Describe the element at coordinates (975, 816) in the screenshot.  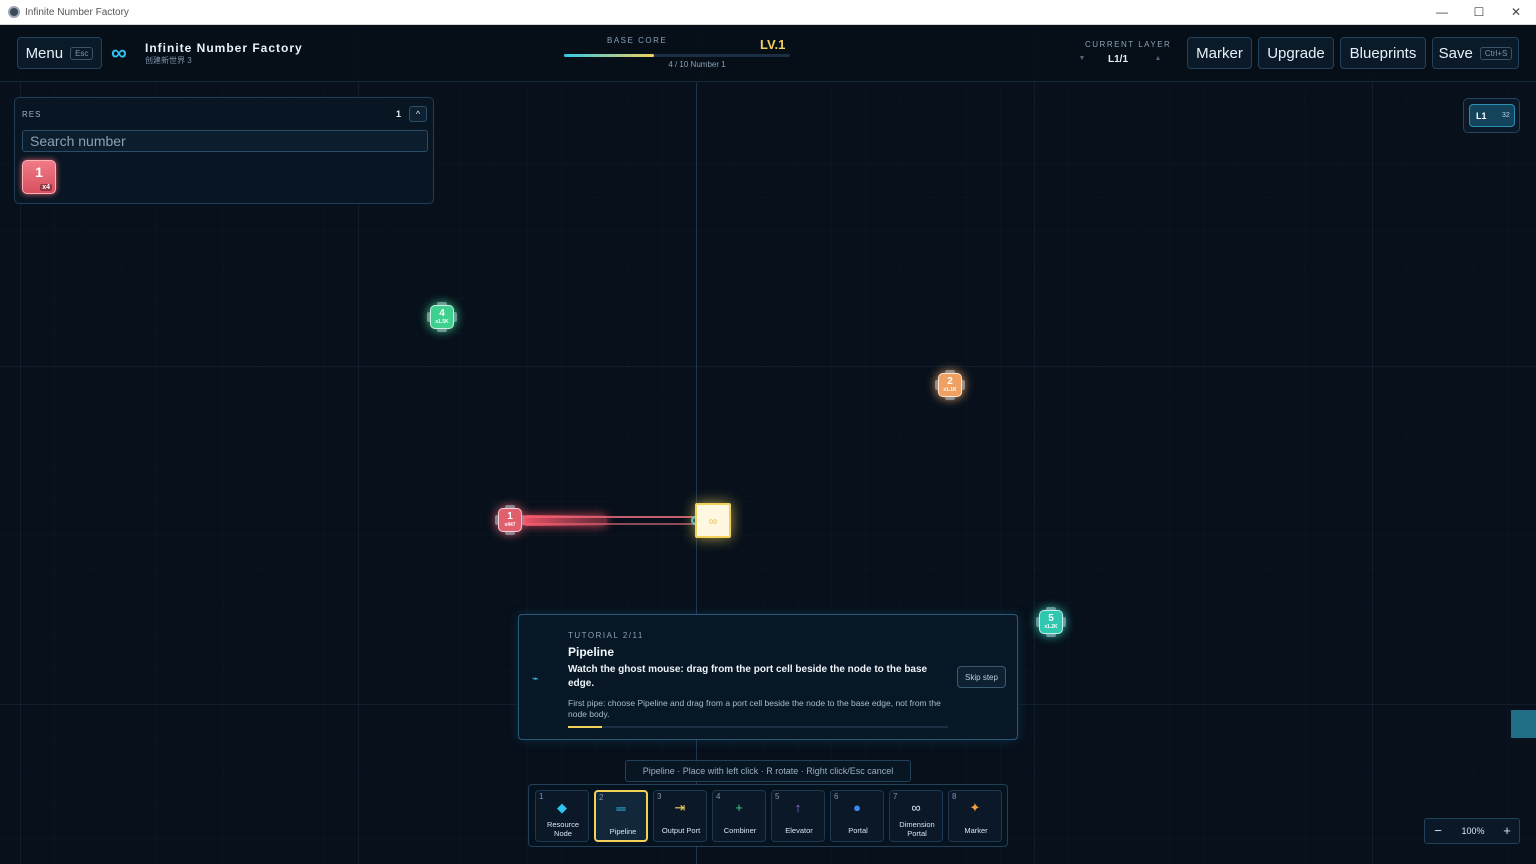
I see `tool-marker: 8 ✦ Marker` at that location.